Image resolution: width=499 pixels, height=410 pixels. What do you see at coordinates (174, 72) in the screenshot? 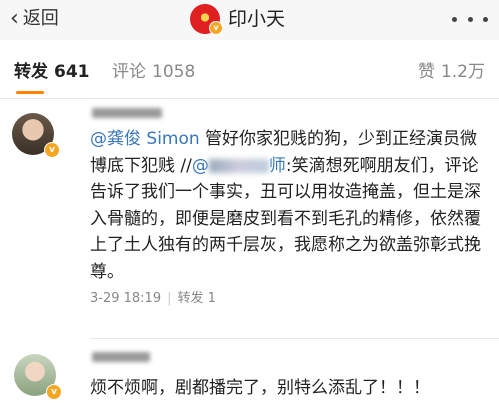
I see `tab-comment-count: 1058` at bounding box center [174, 72].